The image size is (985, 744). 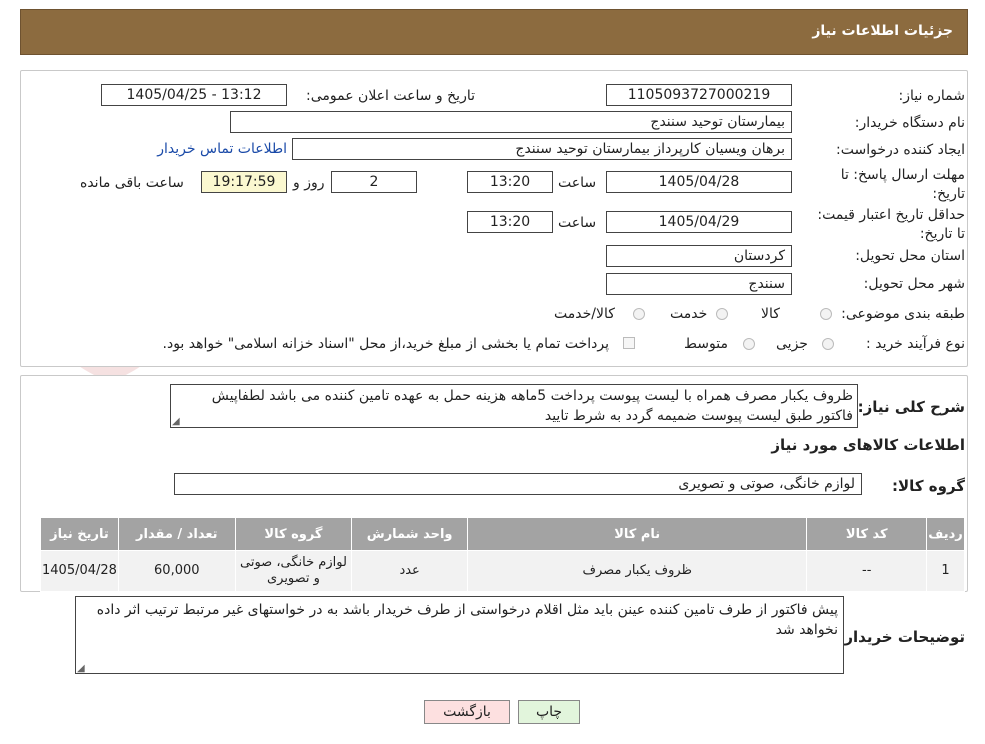 What do you see at coordinates (577, 183) in the screenshot?
I see `reply-time-word: ساعت` at bounding box center [577, 183].